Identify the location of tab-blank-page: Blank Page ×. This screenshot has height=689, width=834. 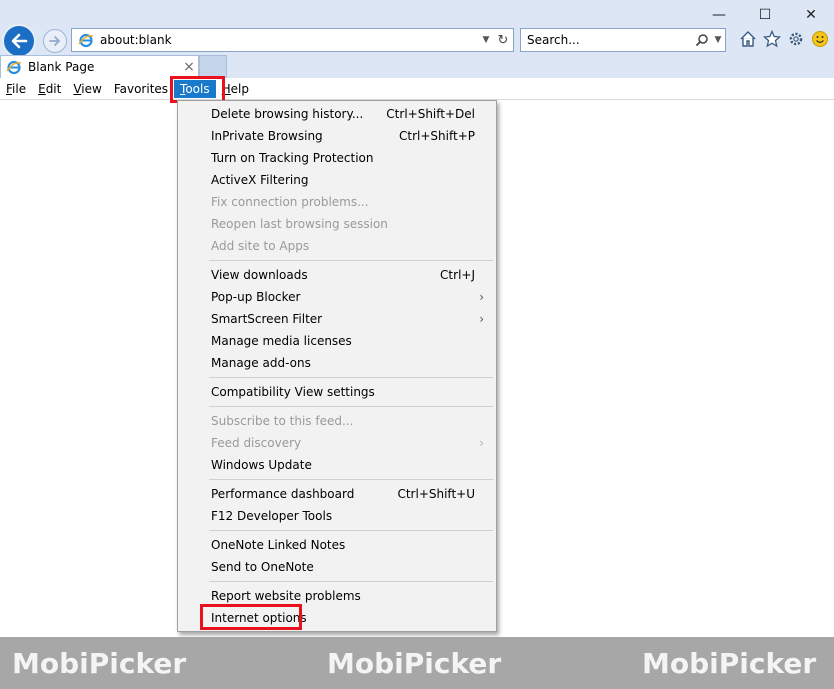
(99, 66).